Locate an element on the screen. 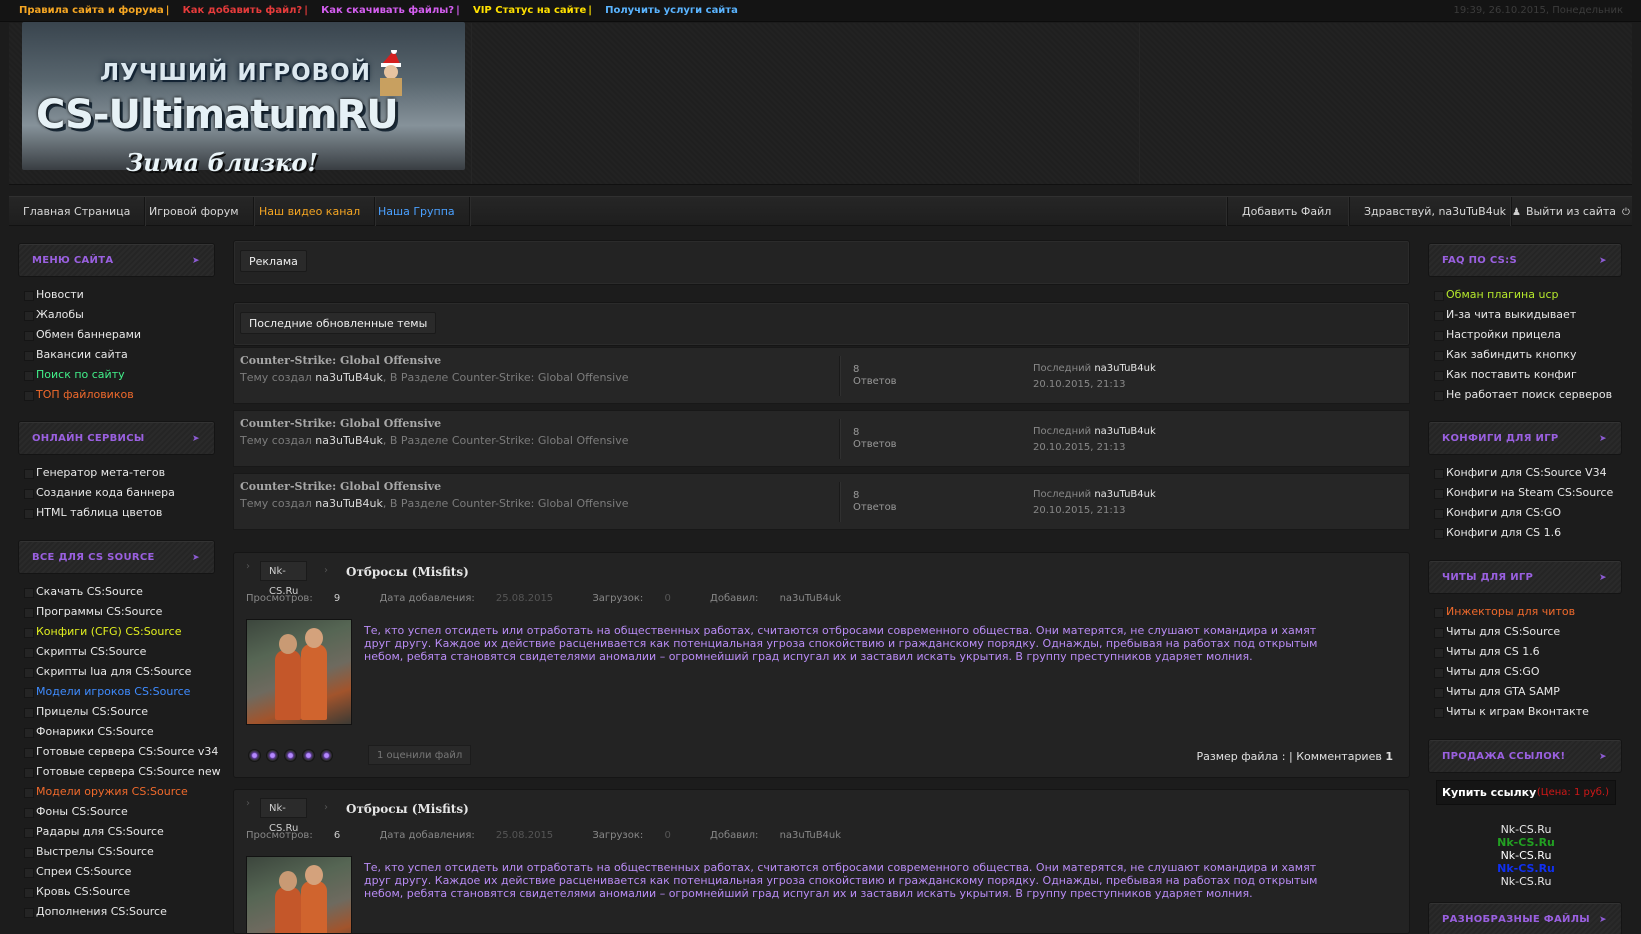 The width and height of the screenshot is (1641, 934). cheat-item-vk: Читы к играм Вконтакте is located at coordinates (1525, 712).